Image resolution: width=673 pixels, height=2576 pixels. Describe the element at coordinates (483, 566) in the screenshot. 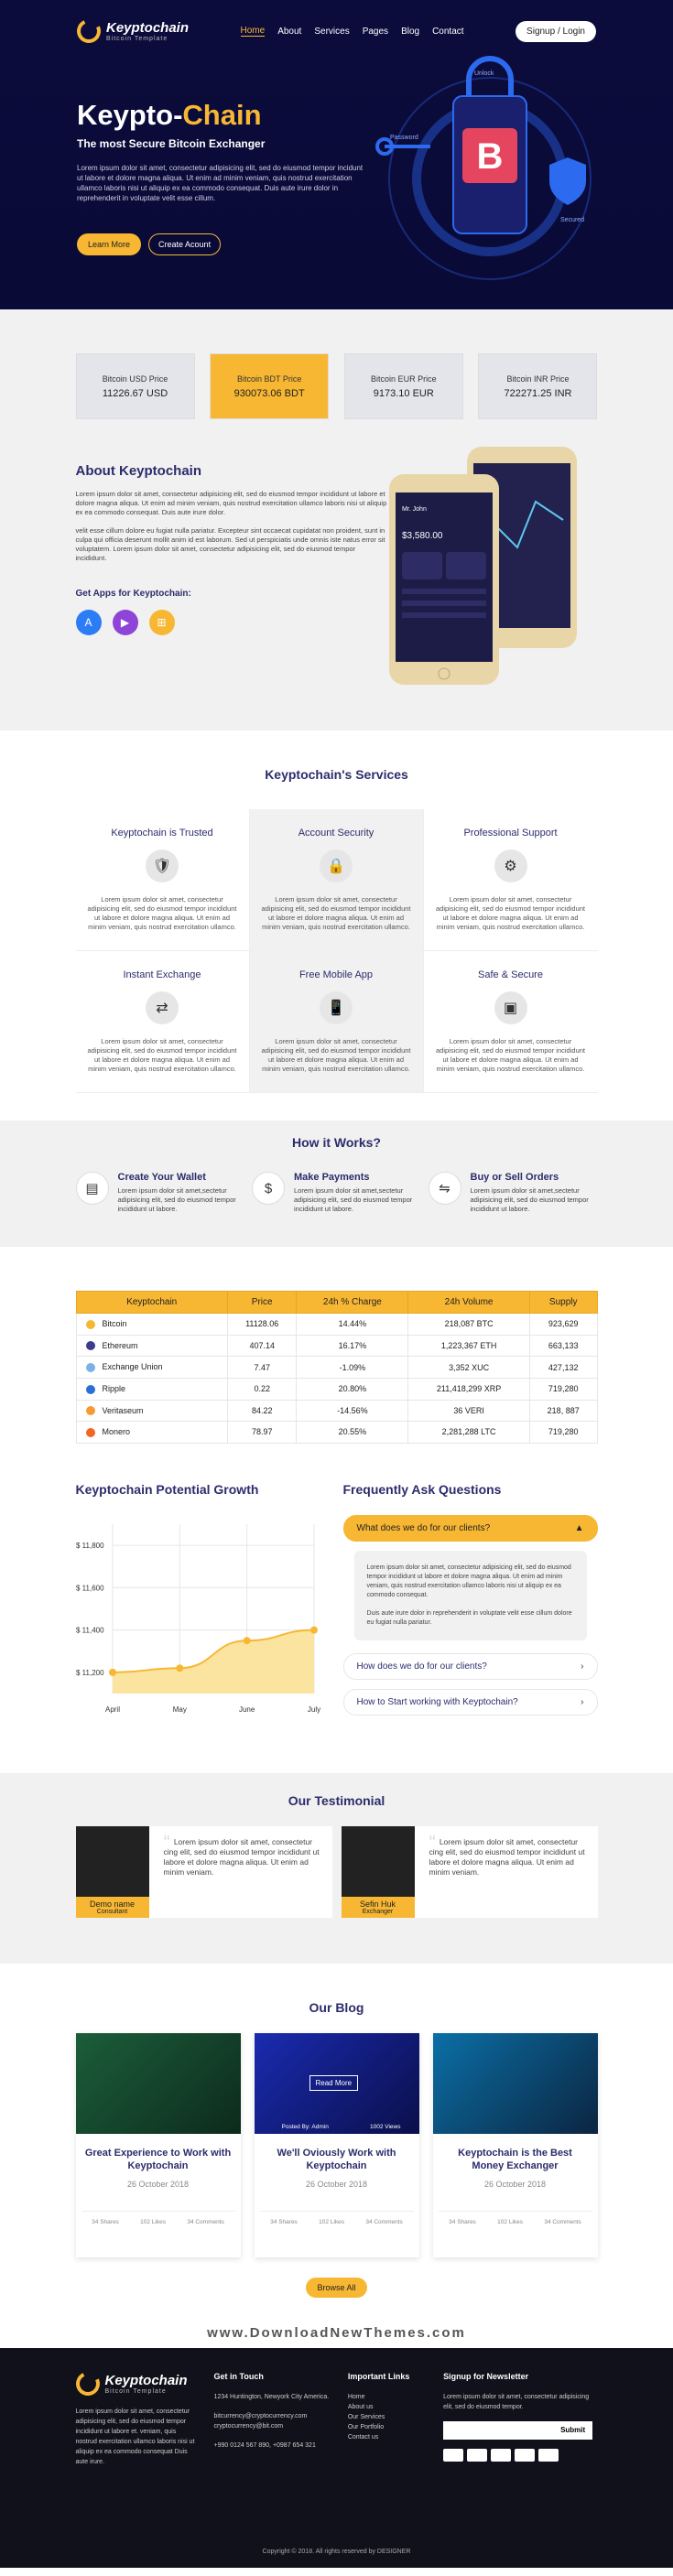

I see `mobile-app-mockup: Mr. John $3,580.00` at that location.